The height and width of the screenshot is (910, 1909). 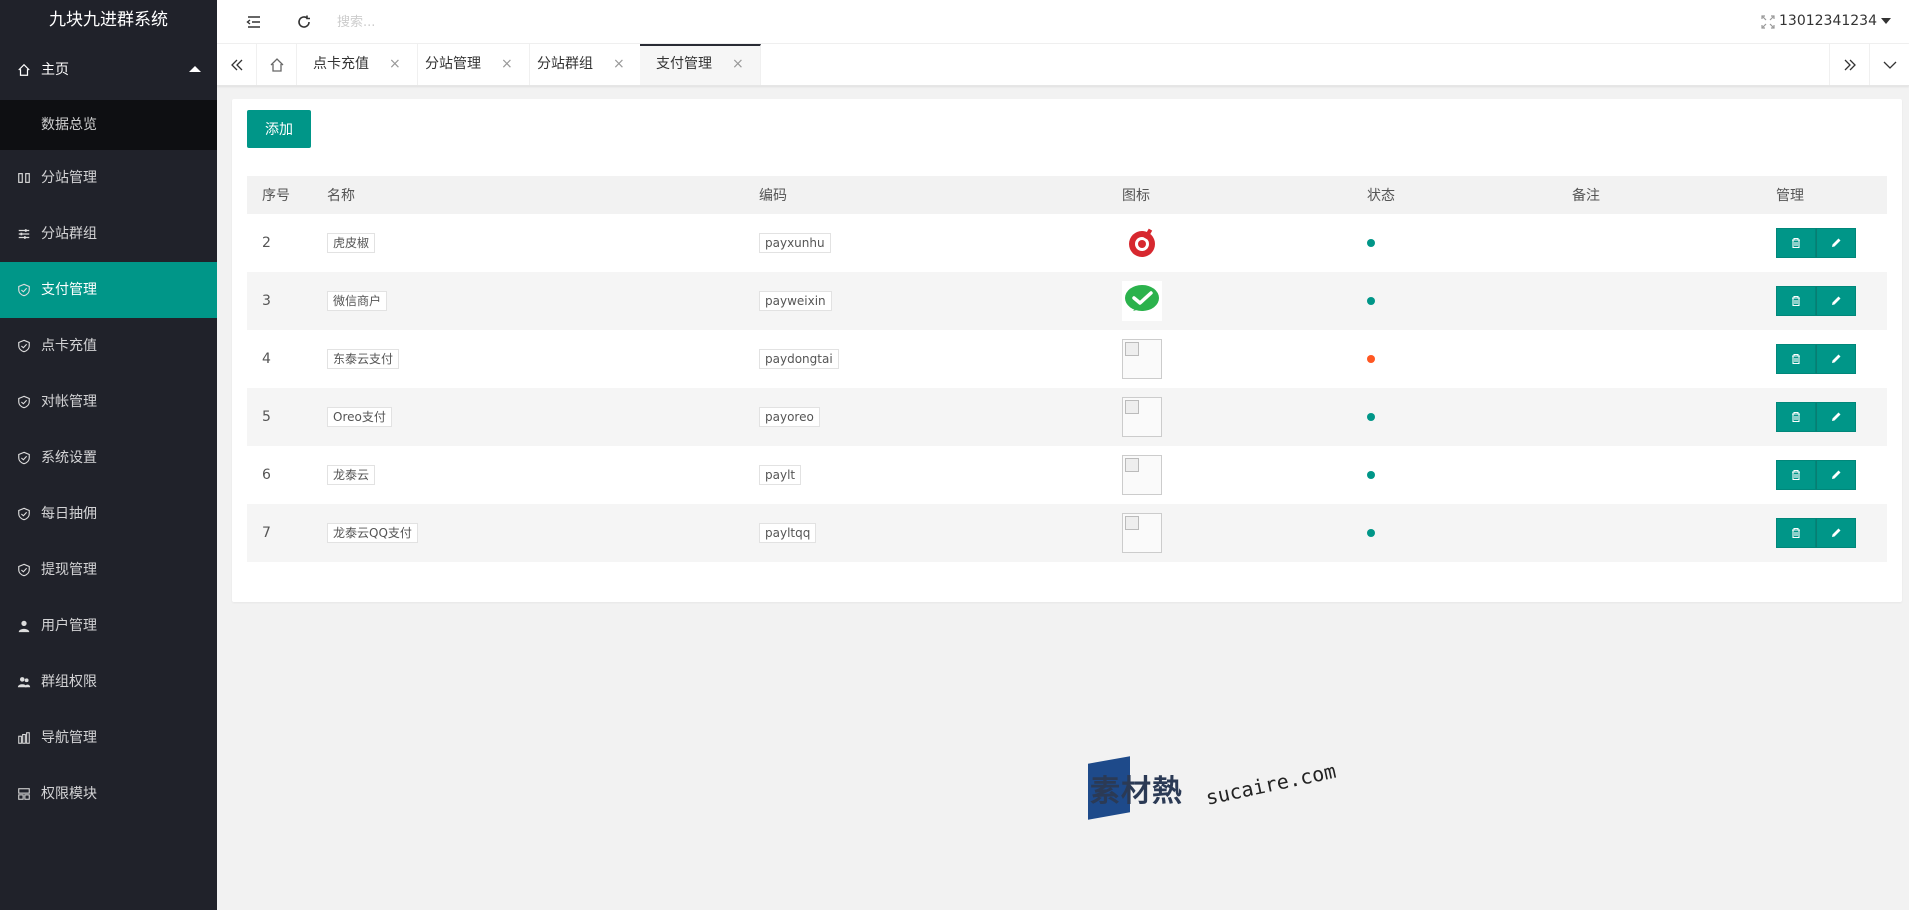 I want to click on sidebar-item-home: 主页, so click(x=108, y=70).